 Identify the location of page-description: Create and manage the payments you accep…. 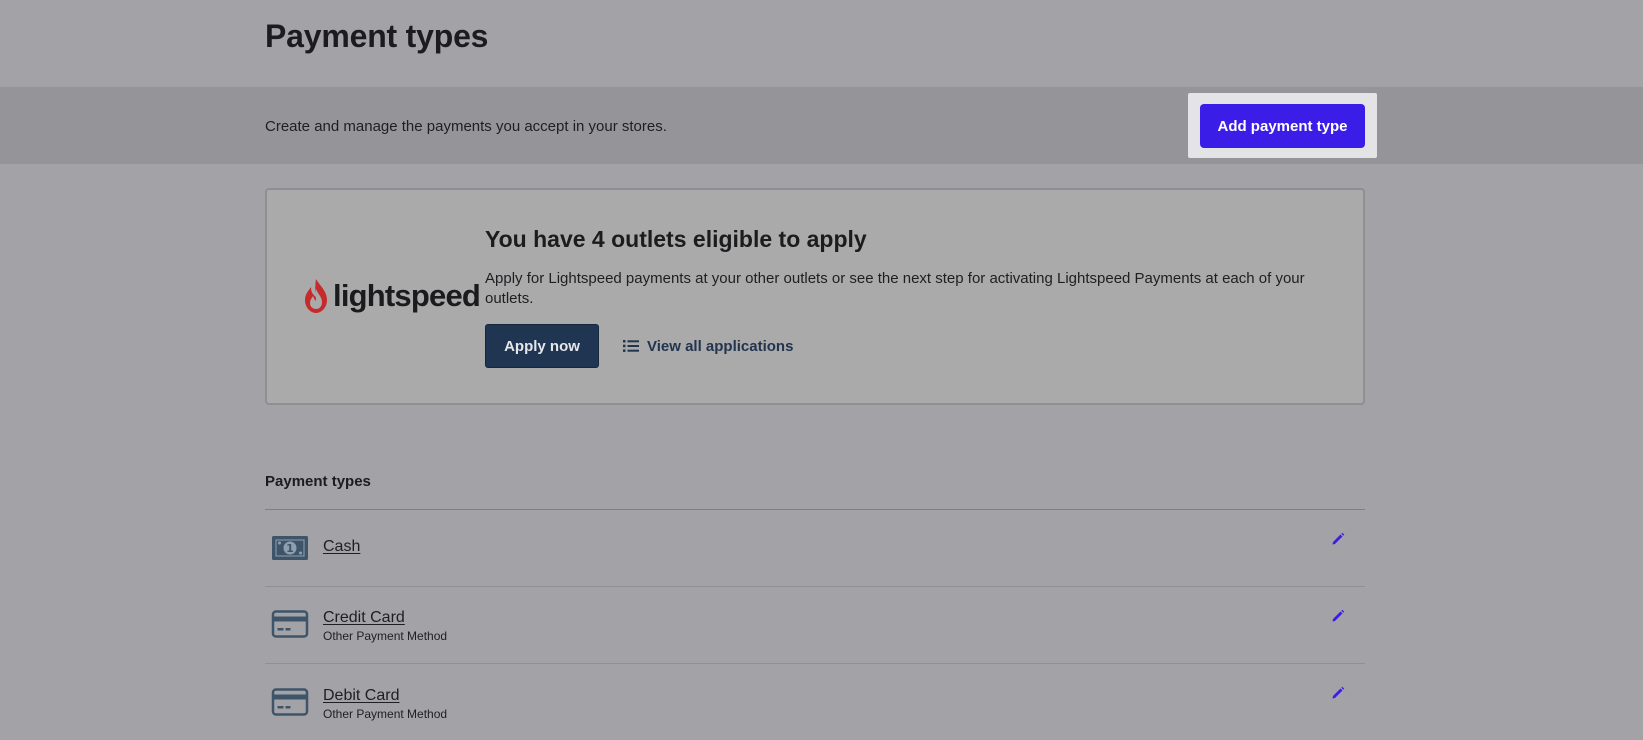
(466, 126).